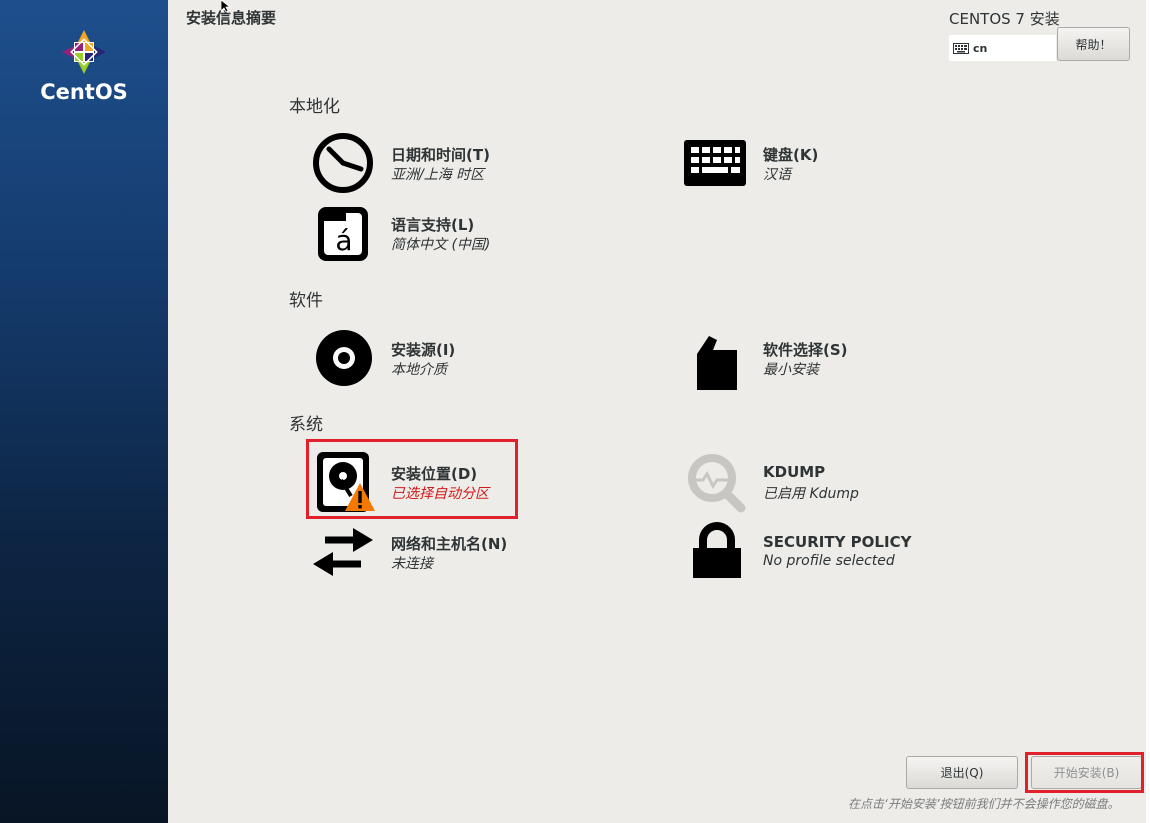  What do you see at coordinates (84, 92) in the screenshot?
I see `centos-logo-text: CentOS` at bounding box center [84, 92].